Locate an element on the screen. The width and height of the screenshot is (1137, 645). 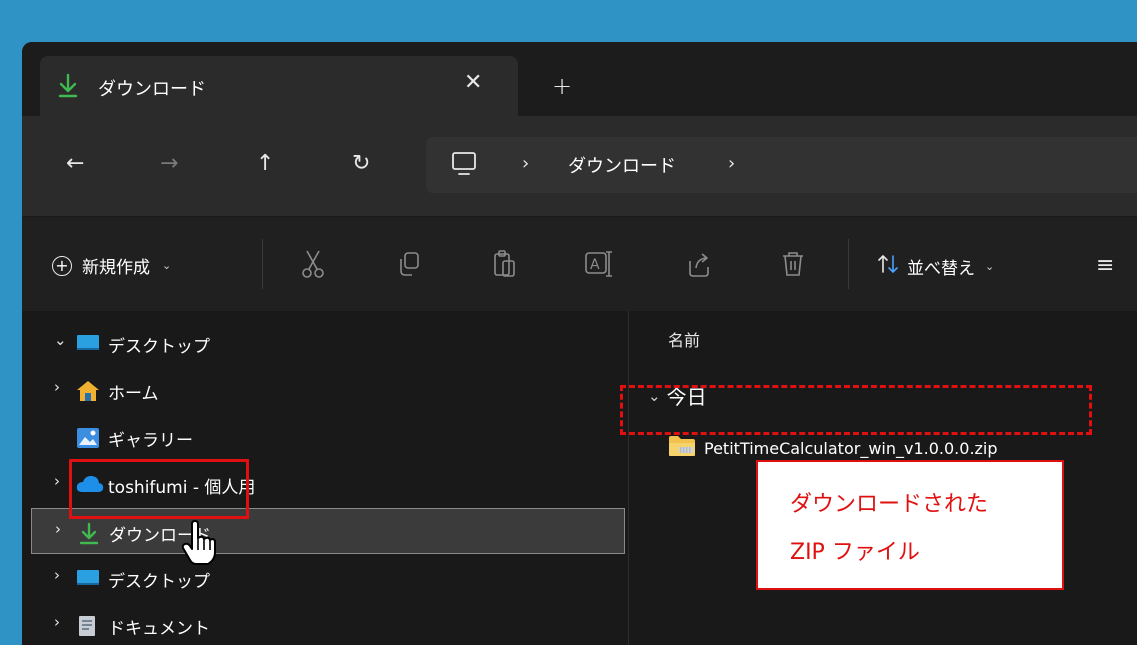
nav-item-label: ドキュメント is located at coordinates (159, 629).